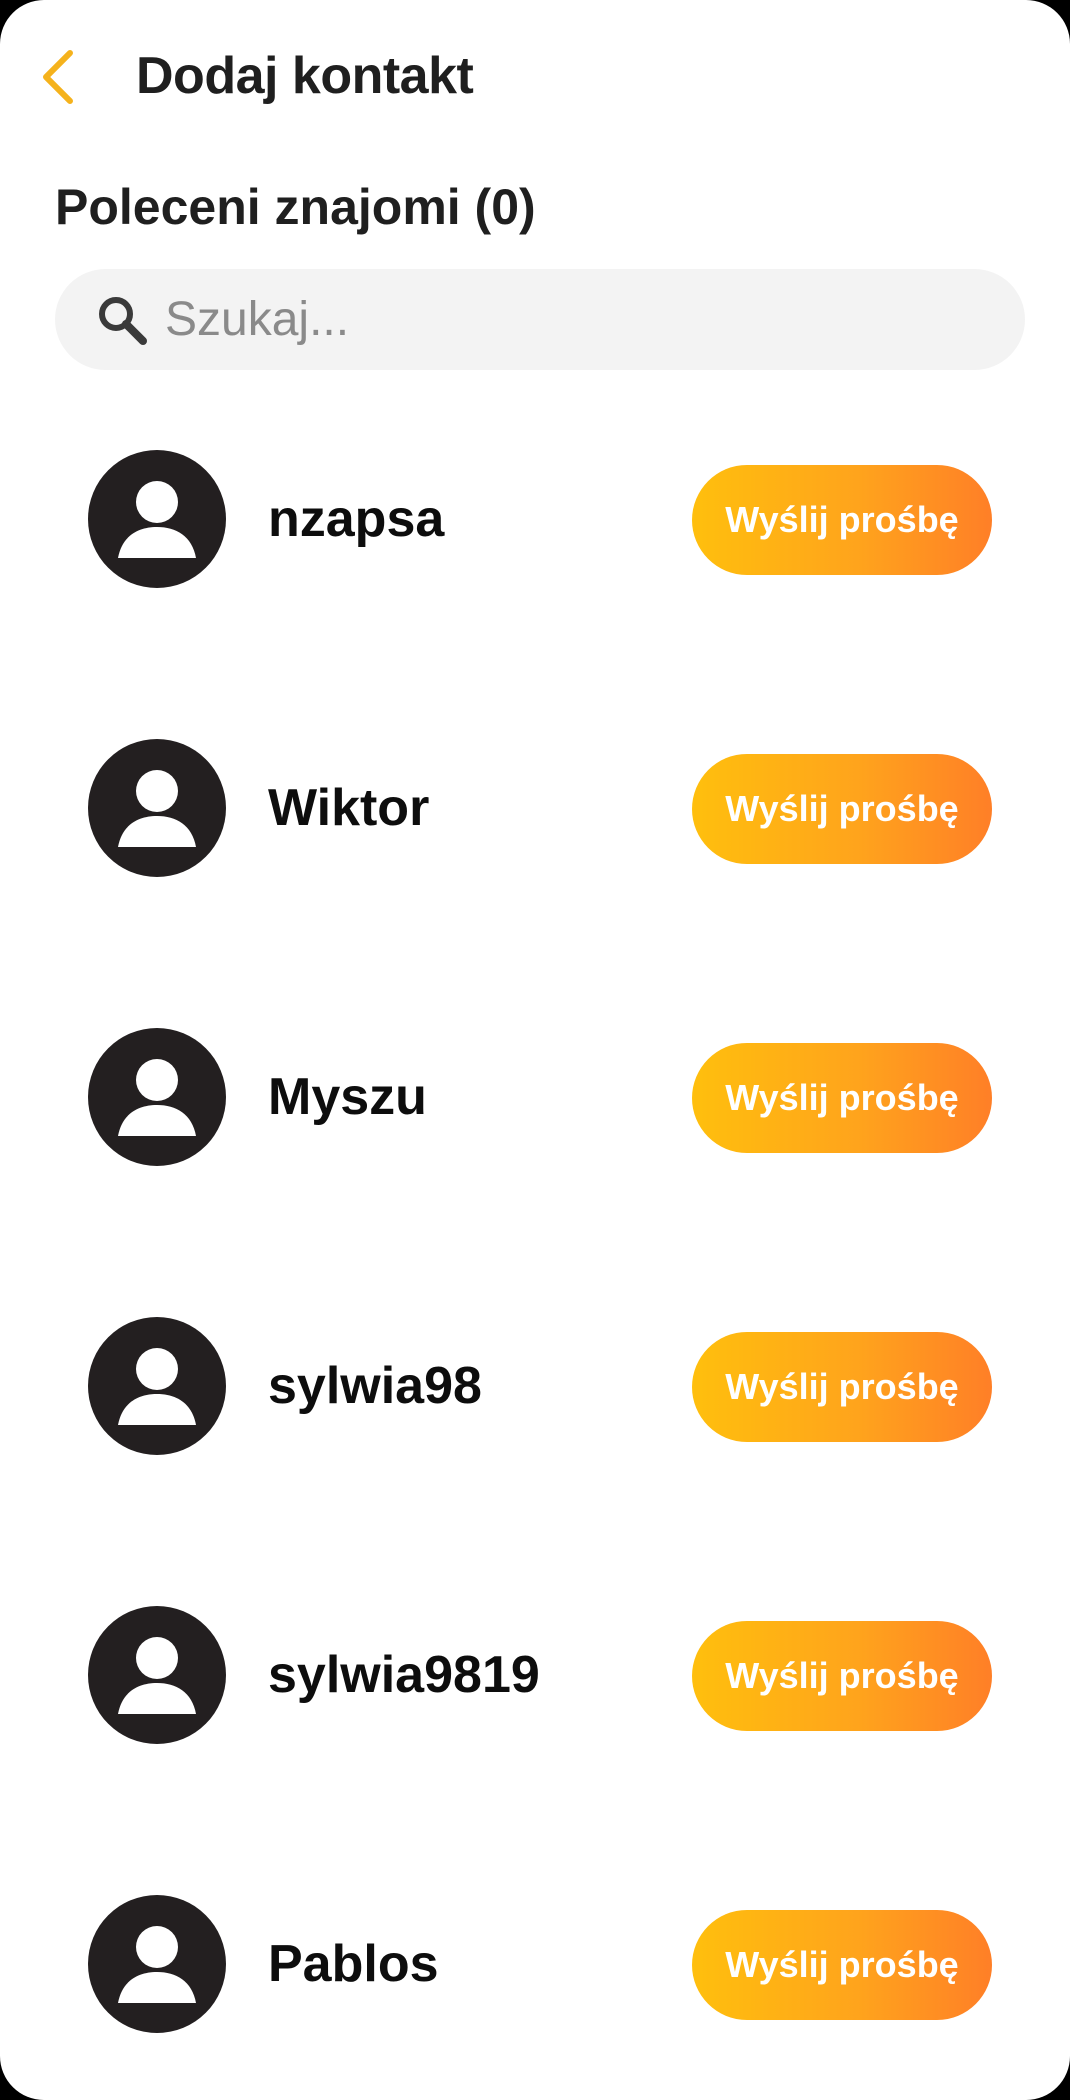 The width and height of the screenshot is (1070, 2100). I want to click on list-item: sylwia9819 Wyślij prośbę, so click(535, 1676).